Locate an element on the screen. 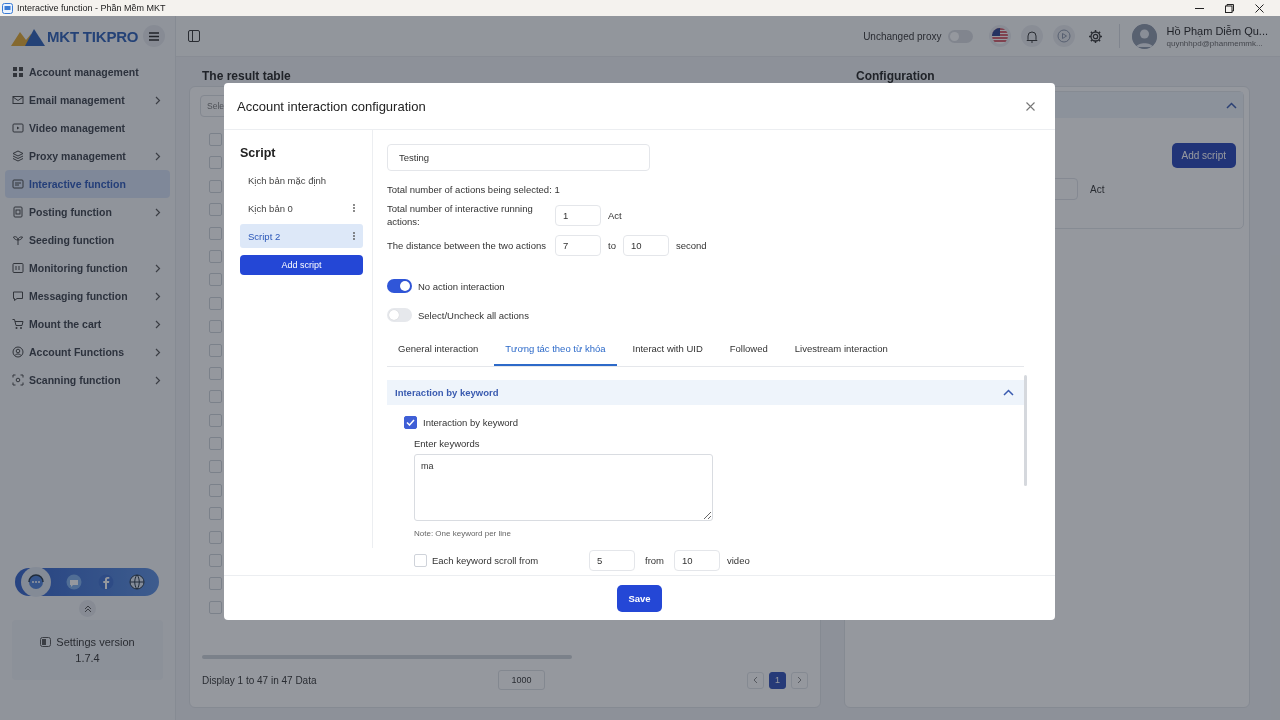 This screenshot has height=720, width=1280. menu-button is located at coordinates (154, 36).